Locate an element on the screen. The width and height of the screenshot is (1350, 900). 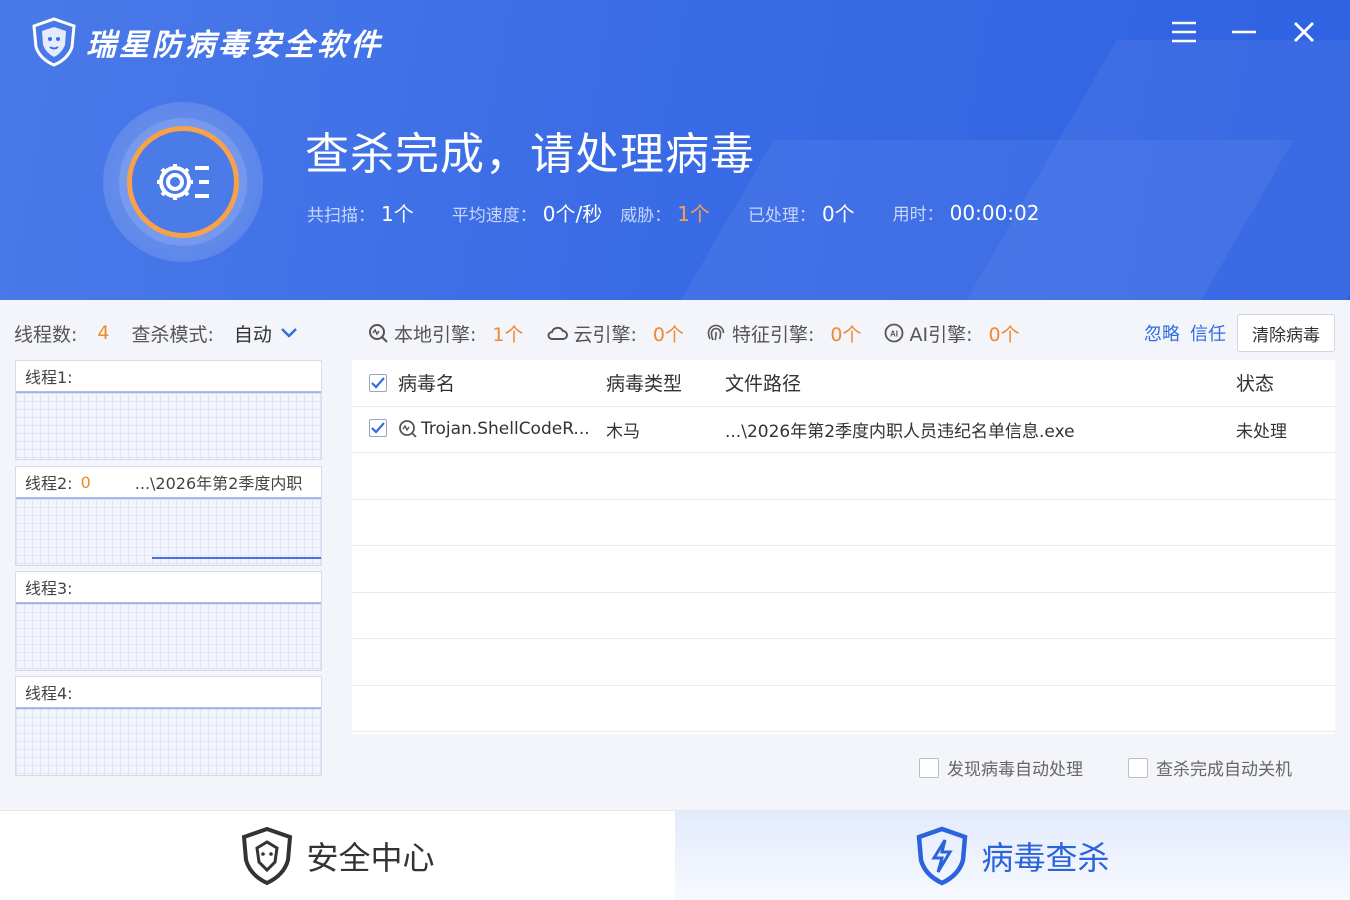
clear-virus-button: 清除病毒 is located at coordinates (1286, 333).